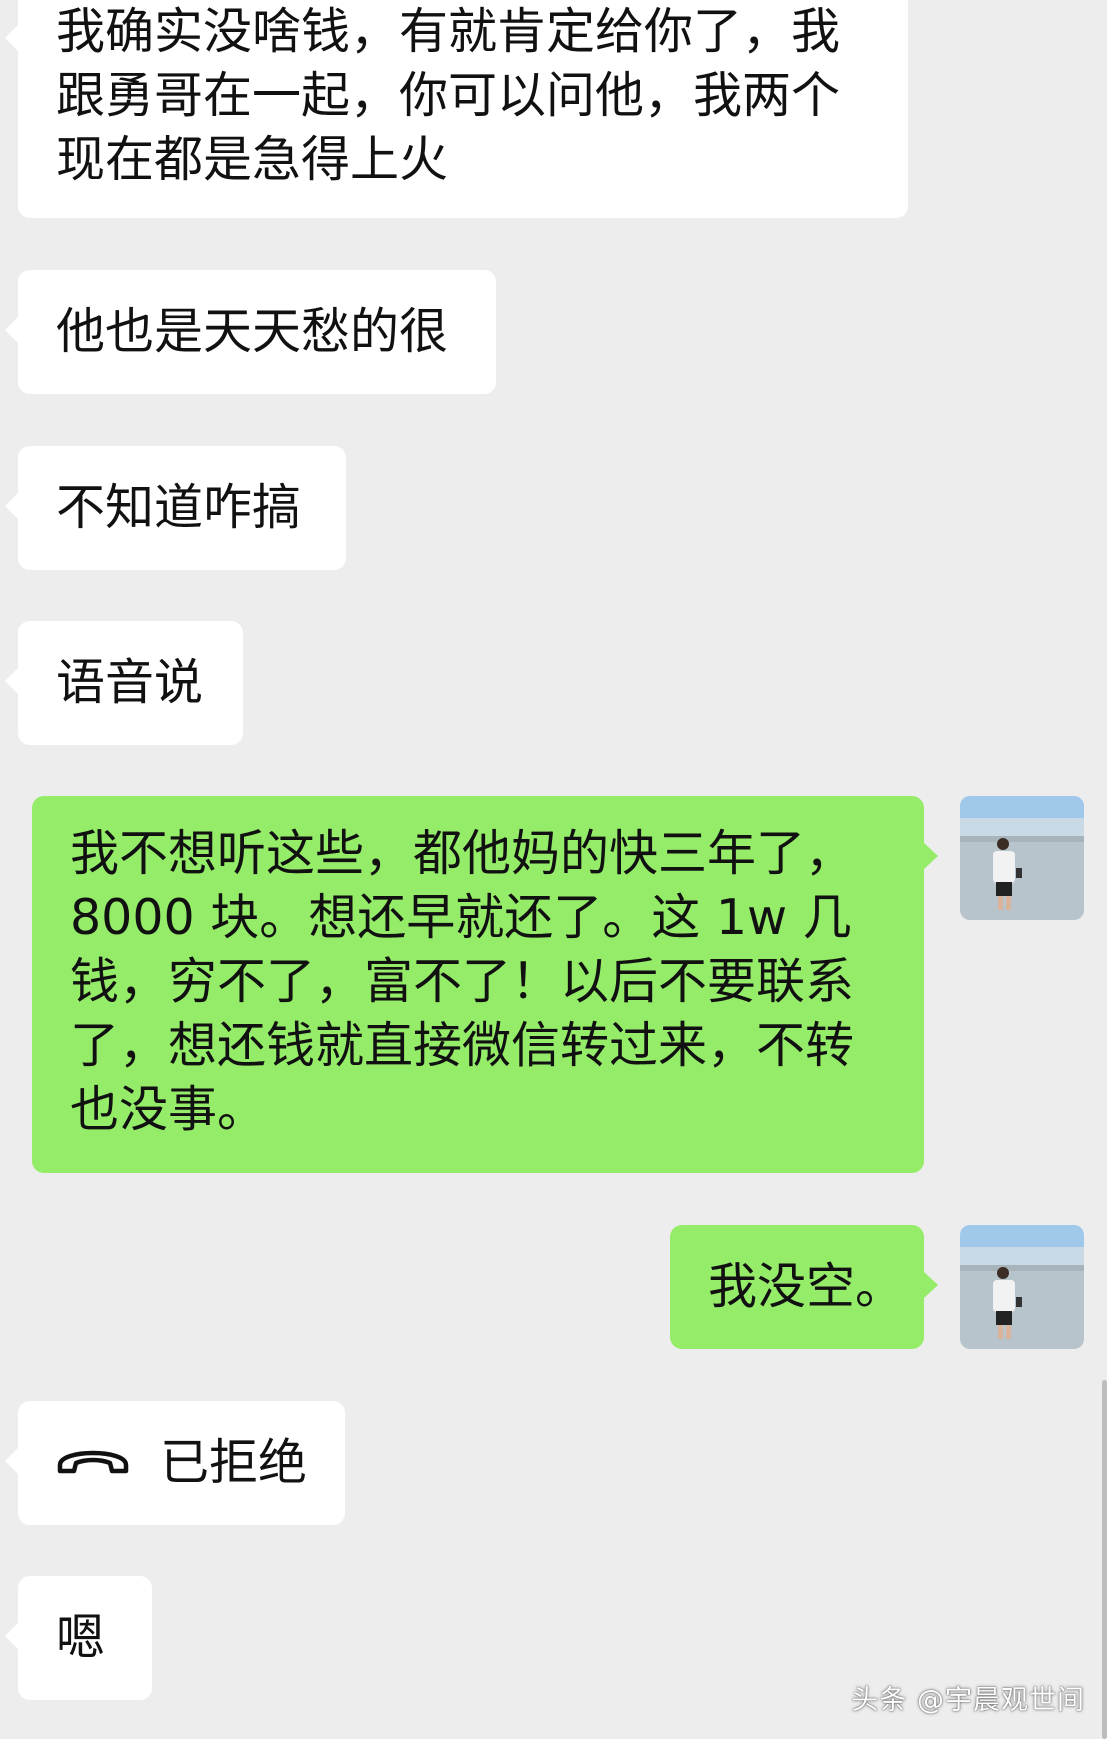  I want to click on message-text-line: 8000 块。想还早就还了。这 1w 几, so click(461, 917).